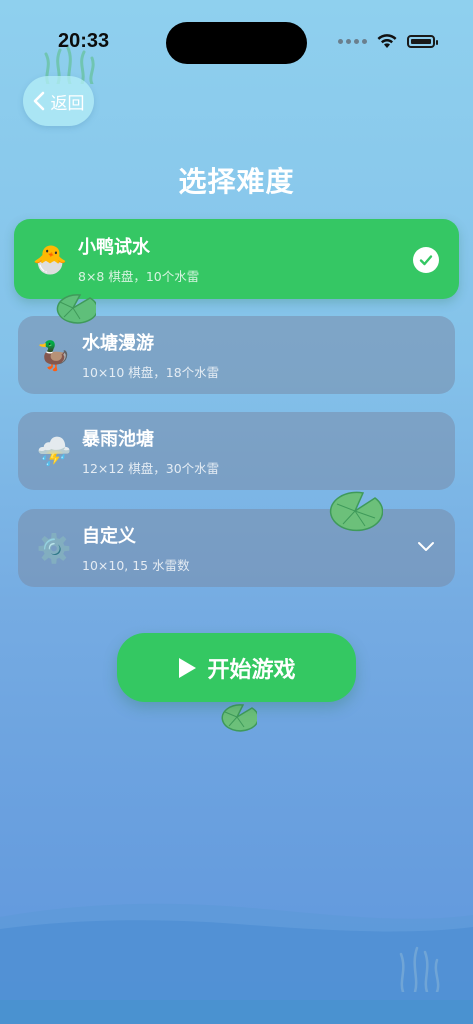 The width and height of the screenshot is (473, 1024). I want to click on difficulty-description: 10×10, 15 水雷数, so click(136, 565).